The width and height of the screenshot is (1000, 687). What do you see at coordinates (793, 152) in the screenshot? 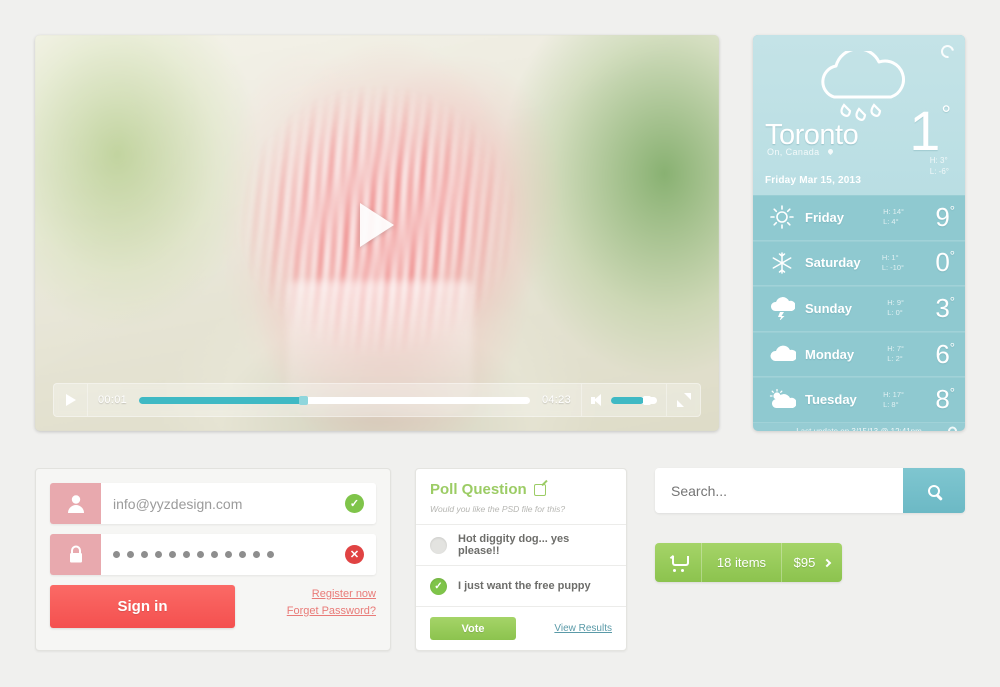
I see `weather-region-label: On, Canada` at bounding box center [793, 152].